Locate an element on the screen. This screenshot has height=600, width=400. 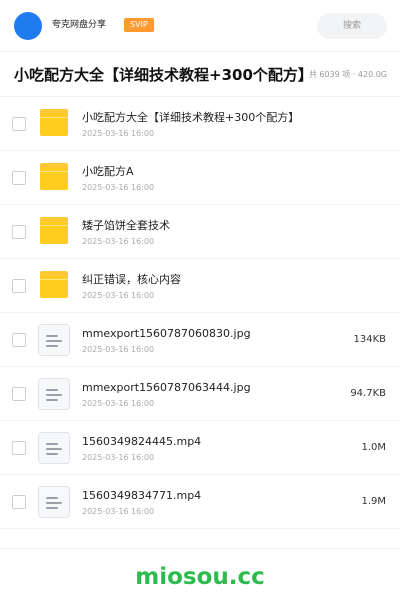
file-name: mmexport1560787063444.jpg is located at coordinates (166, 388).